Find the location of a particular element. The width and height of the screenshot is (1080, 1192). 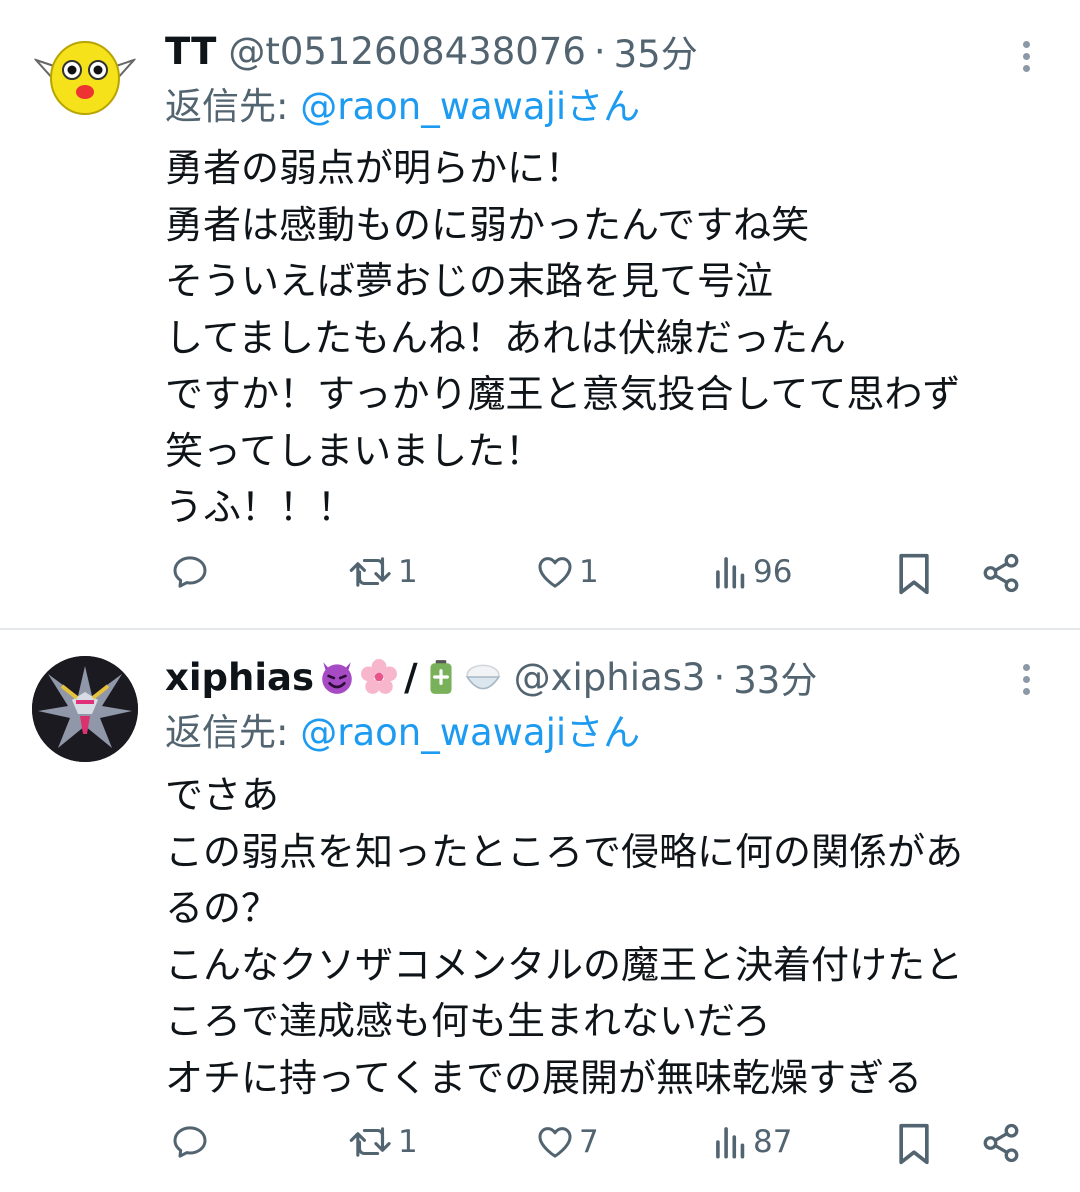

battery-emoji-icon is located at coordinates (441, 677).